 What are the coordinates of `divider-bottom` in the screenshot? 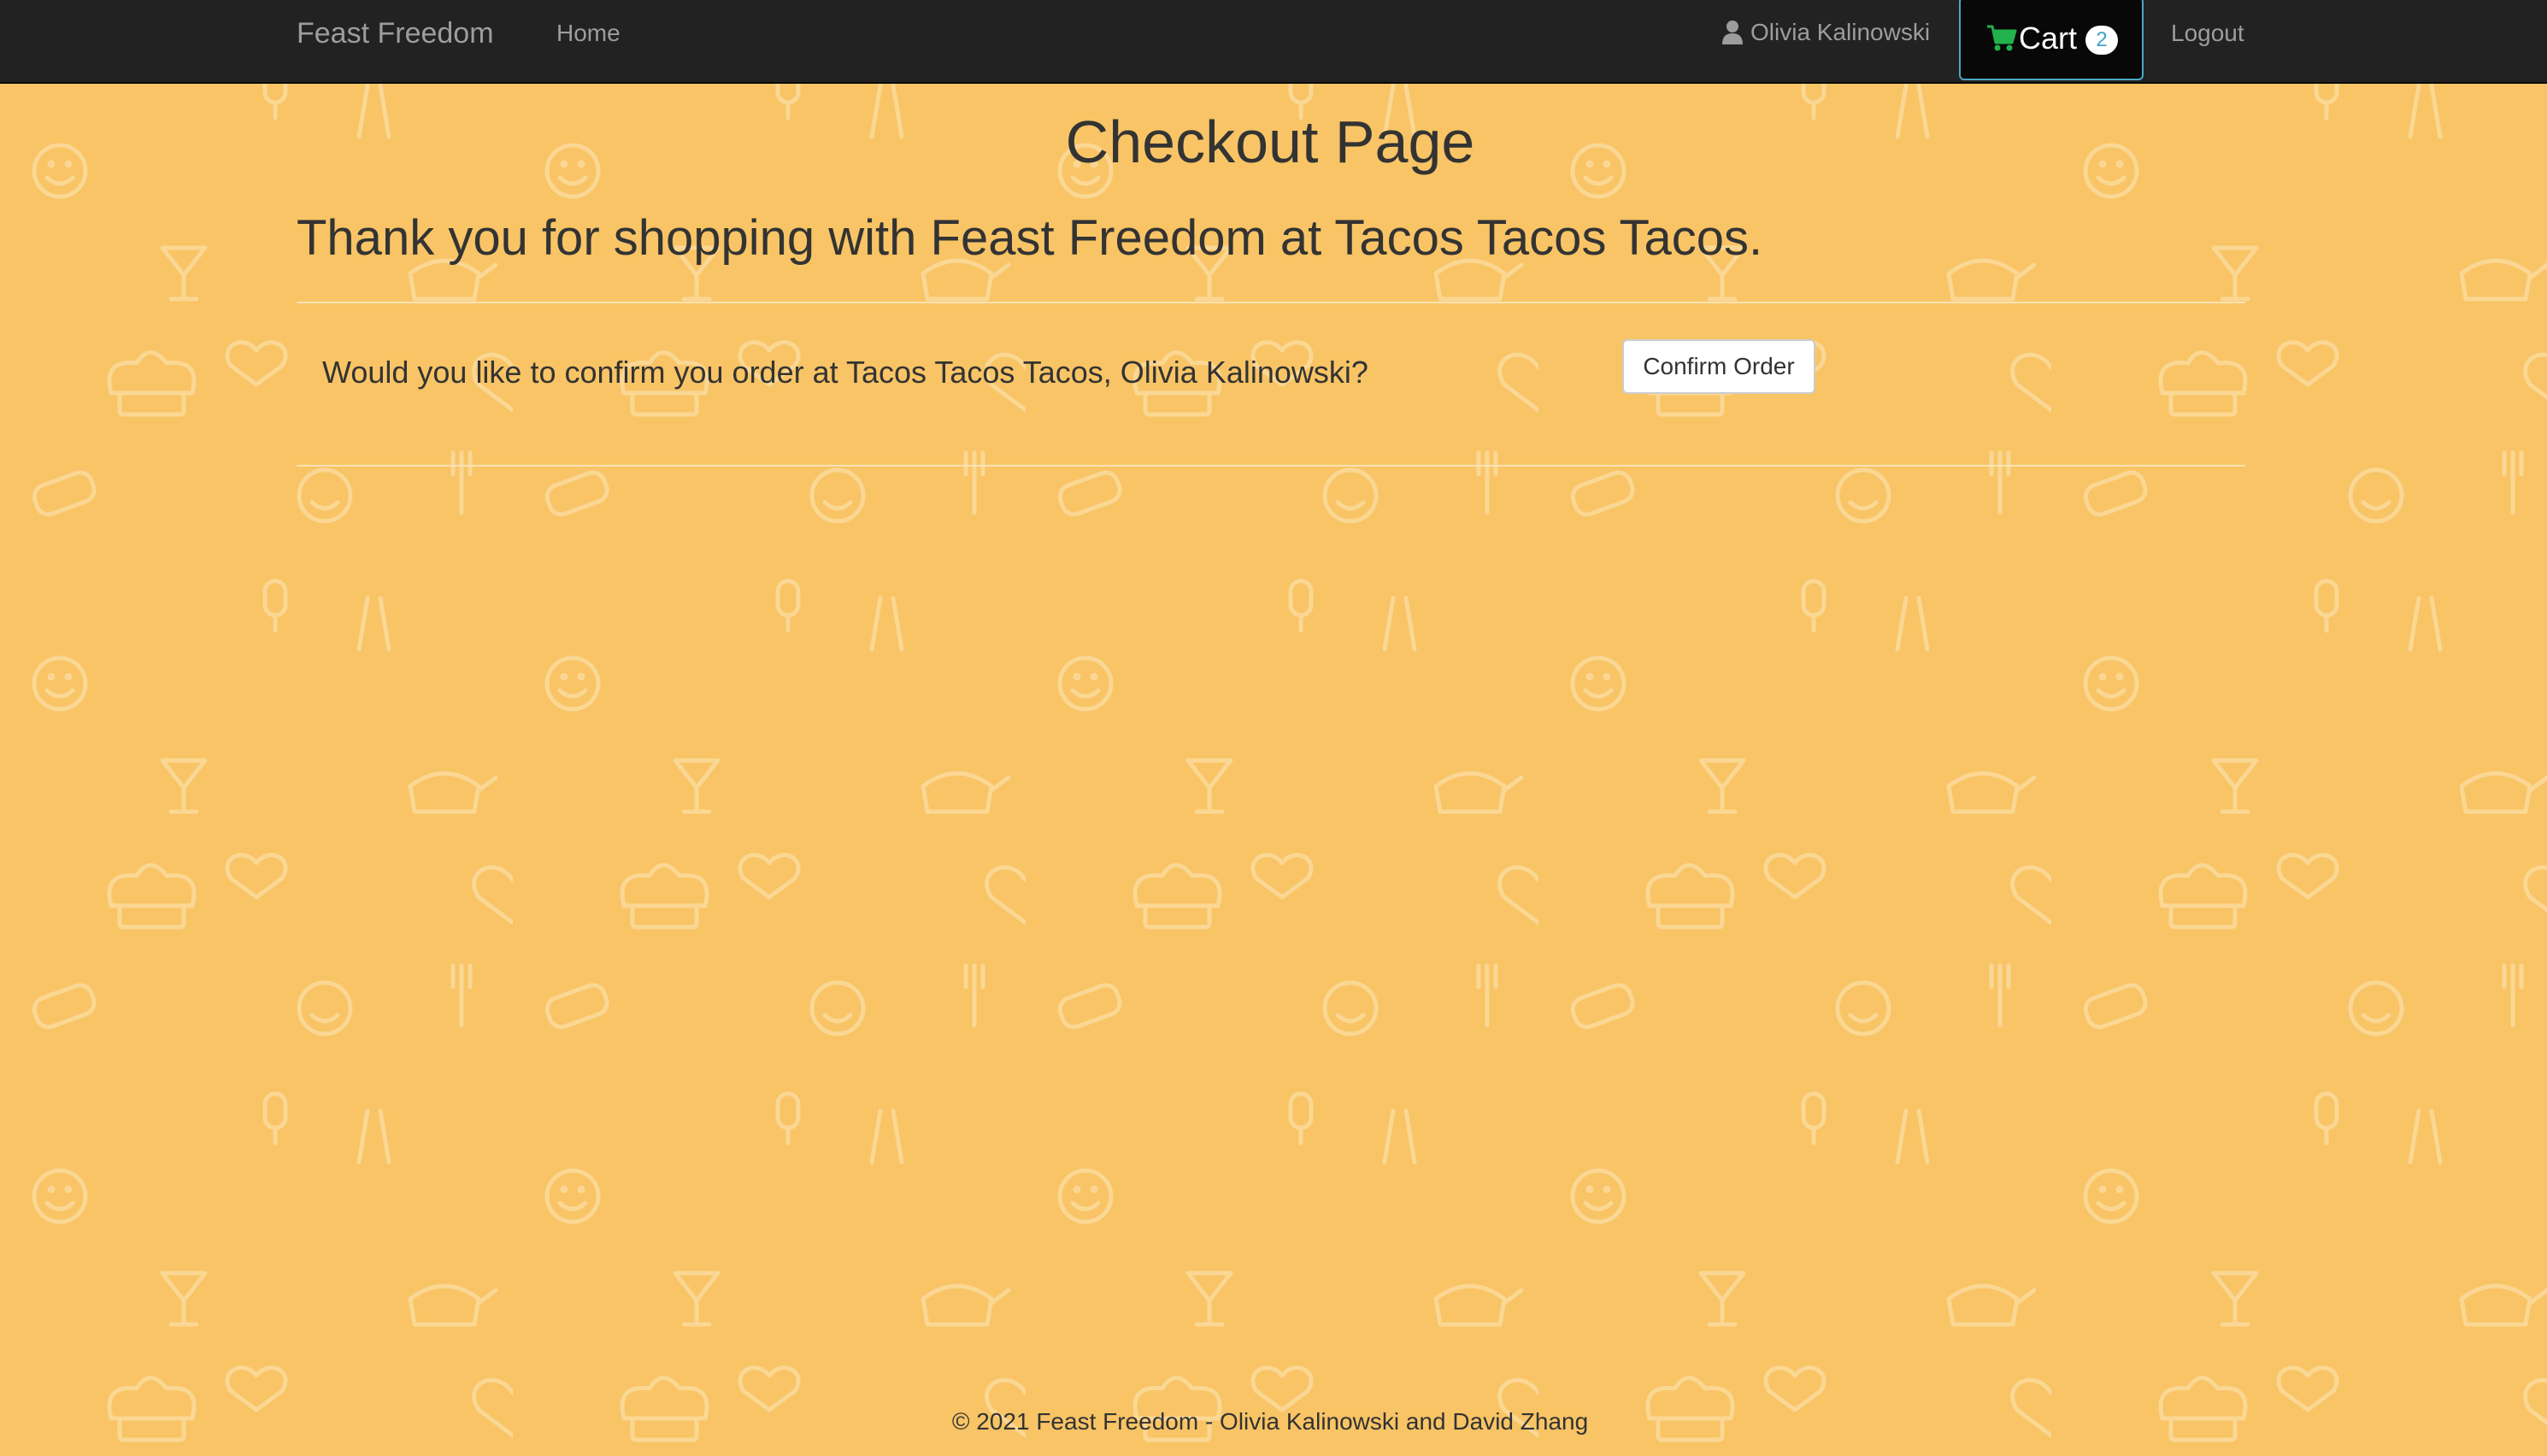 It's located at (1271, 466).